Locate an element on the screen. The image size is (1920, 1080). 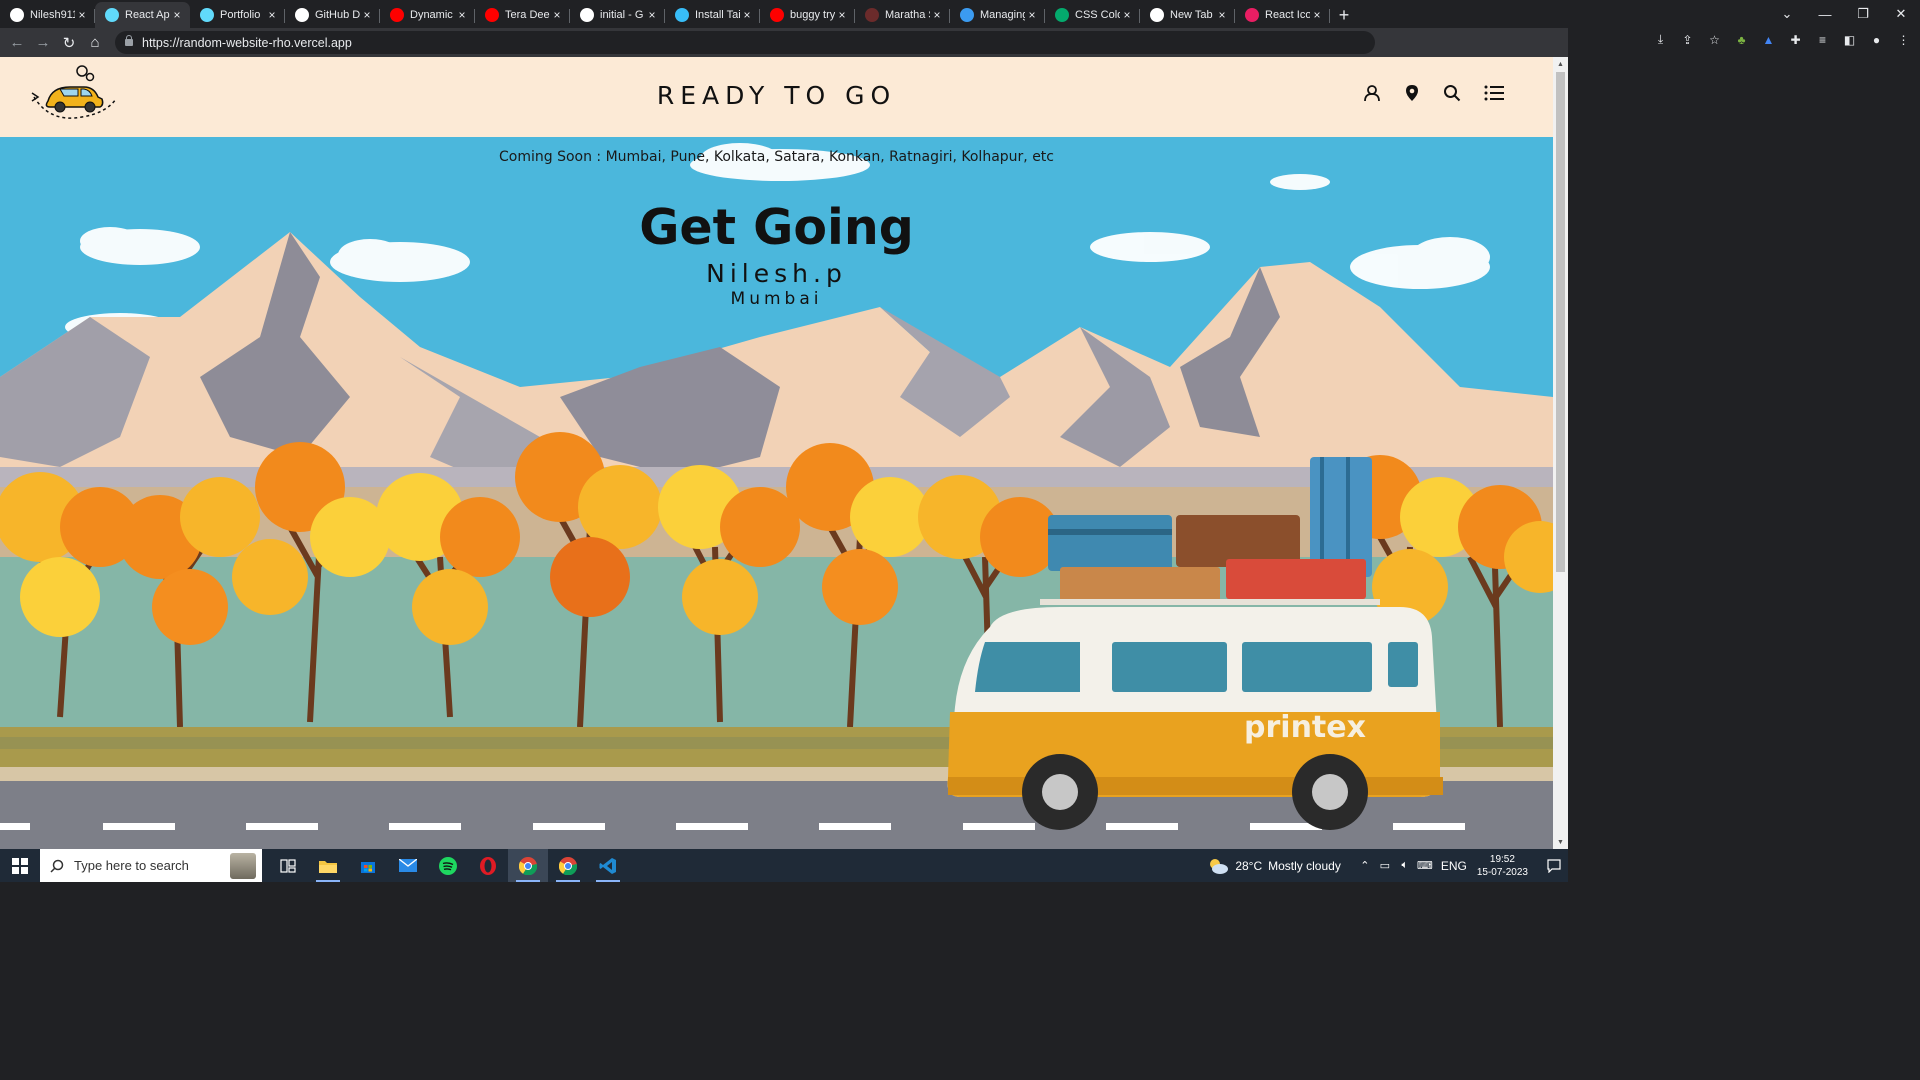
scrollbar-thumb is located at coordinates (1560, 322).